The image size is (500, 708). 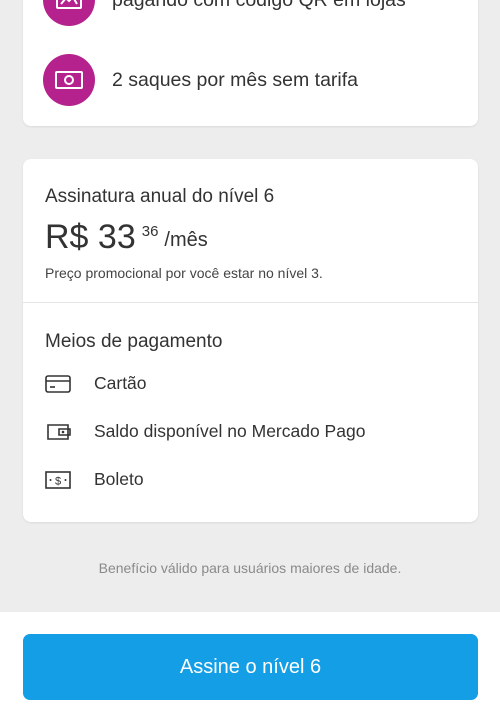 What do you see at coordinates (224, 13) in the screenshot?
I see `benefit-item: pagando com código QR em lojas` at bounding box center [224, 13].